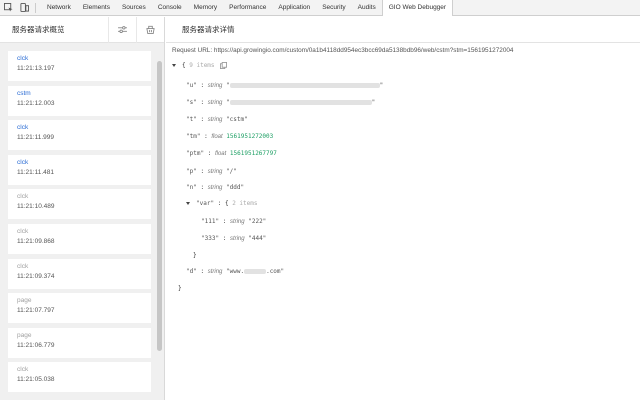 Image resolution: width=640 pixels, height=400 pixels. I want to click on filter-button, so click(122, 29).